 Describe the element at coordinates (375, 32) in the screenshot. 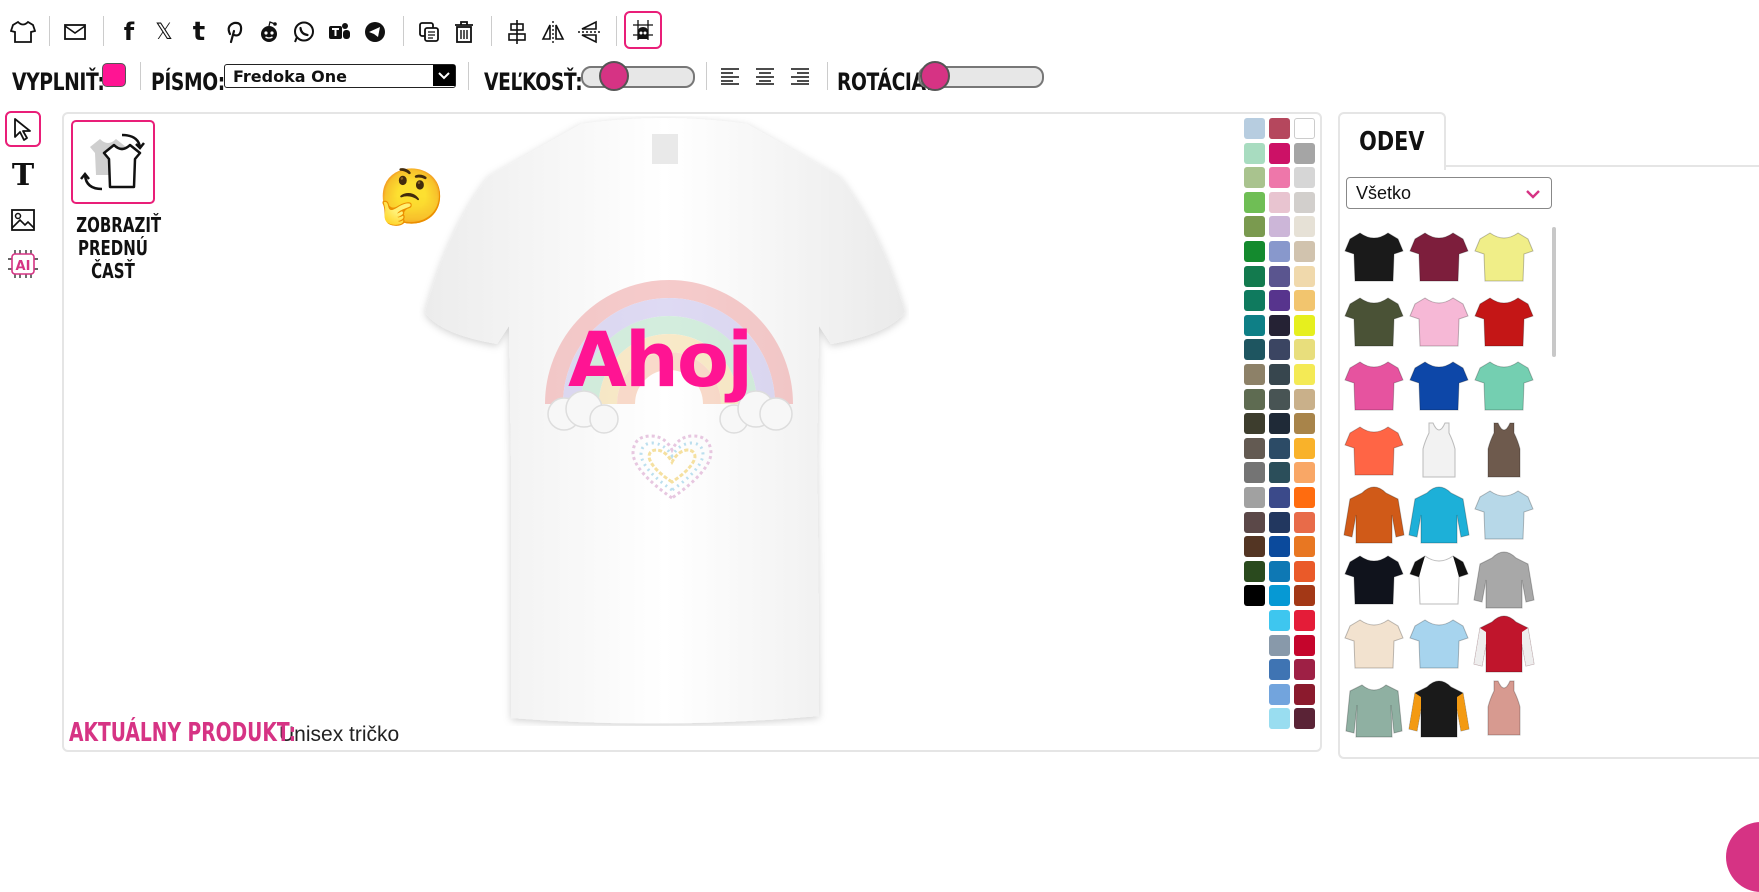

I see `telegram-icon` at that location.